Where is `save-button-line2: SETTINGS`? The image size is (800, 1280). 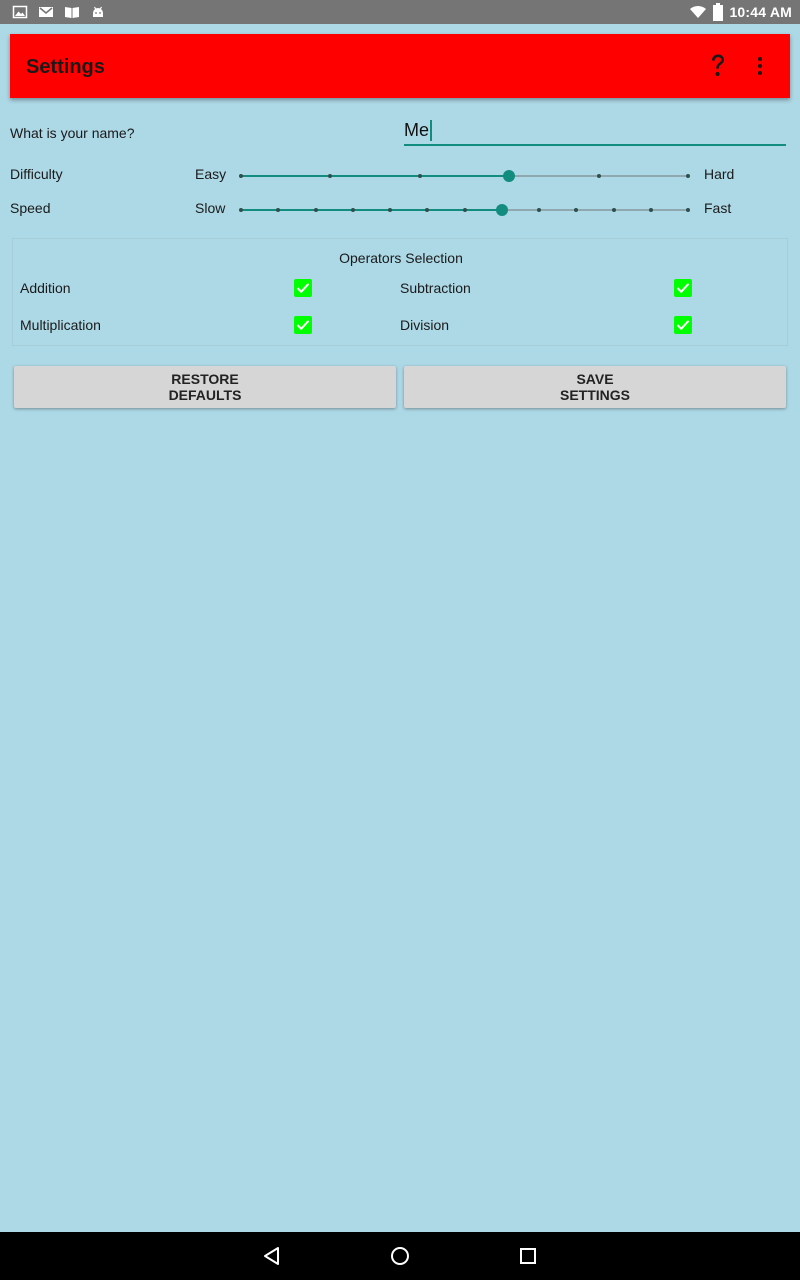 save-button-line2: SETTINGS is located at coordinates (594, 395).